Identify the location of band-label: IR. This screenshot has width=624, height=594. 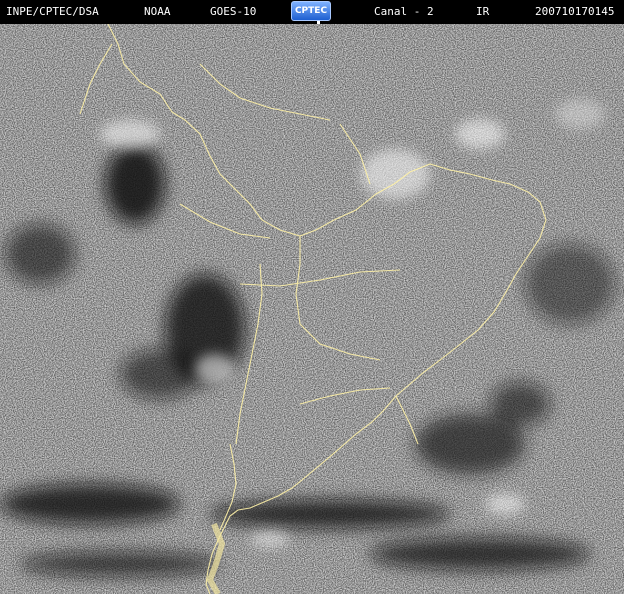
(483, 11).